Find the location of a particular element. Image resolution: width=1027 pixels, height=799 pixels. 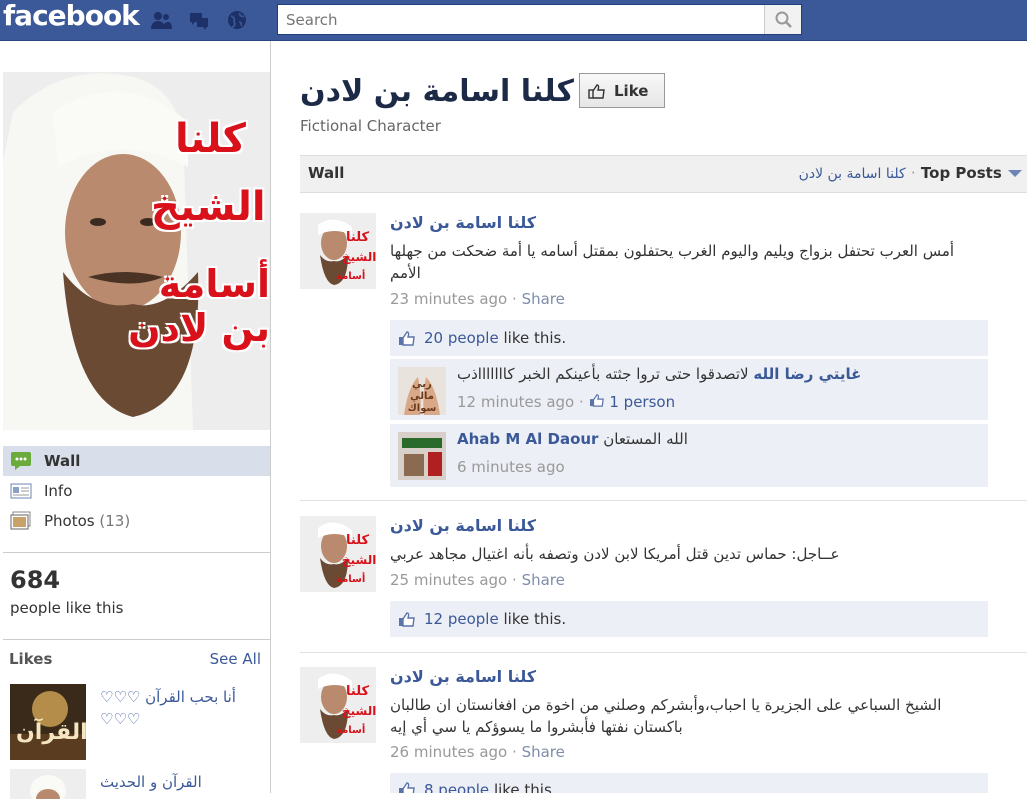

comment-author-avatar: ربي مالي سواك is located at coordinates (422, 391).